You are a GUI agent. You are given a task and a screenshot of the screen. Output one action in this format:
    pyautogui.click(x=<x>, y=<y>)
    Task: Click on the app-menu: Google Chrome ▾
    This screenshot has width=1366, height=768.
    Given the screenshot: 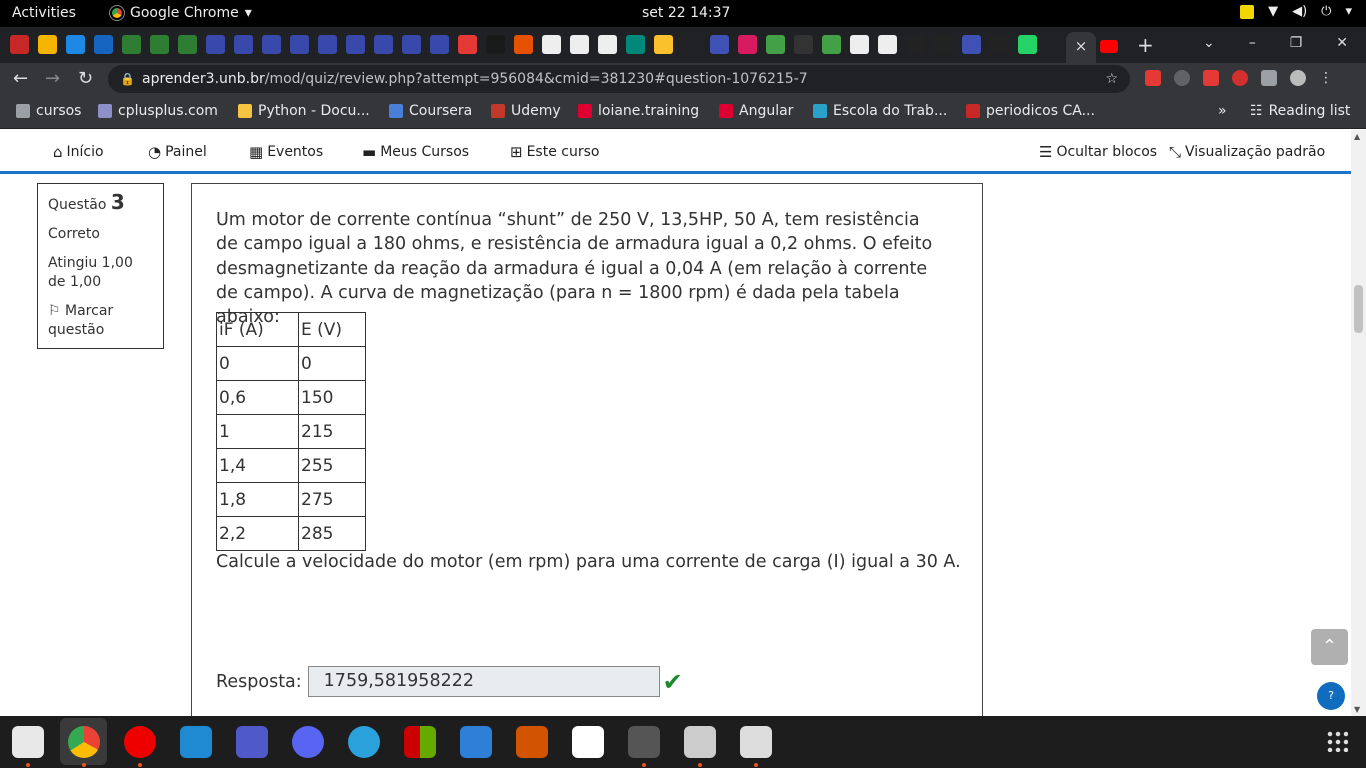 What is the action you would take?
    pyautogui.click(x=180, y=13)
    